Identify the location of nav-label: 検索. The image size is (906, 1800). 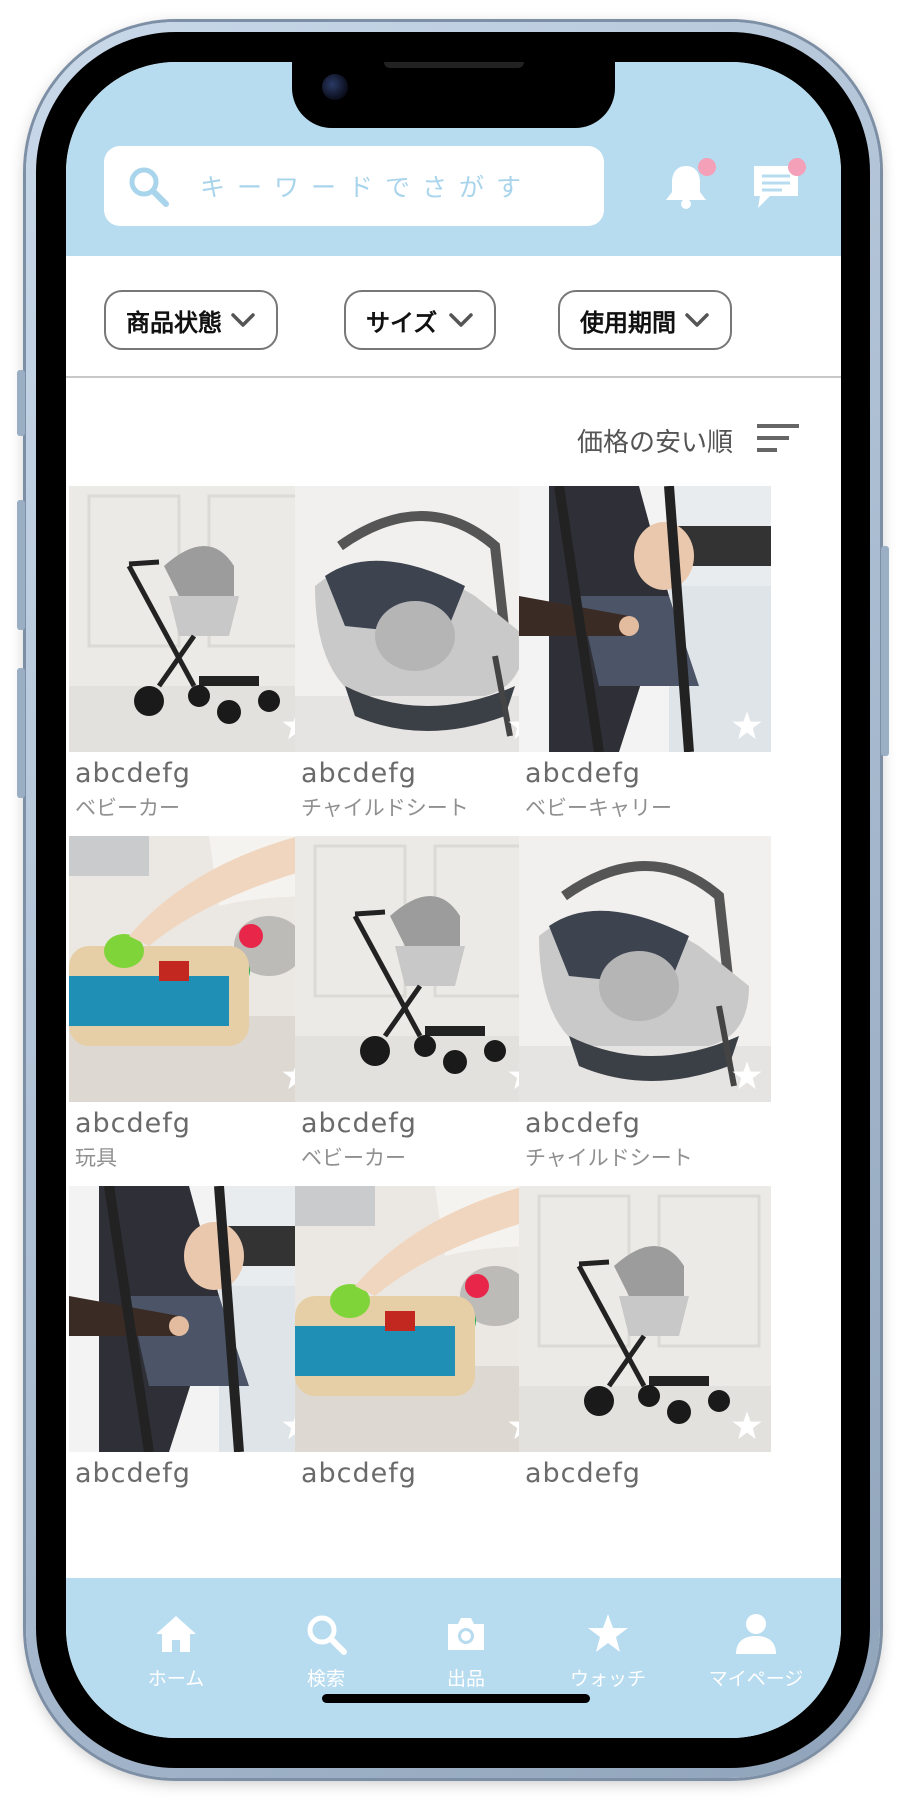
(325, 1679).